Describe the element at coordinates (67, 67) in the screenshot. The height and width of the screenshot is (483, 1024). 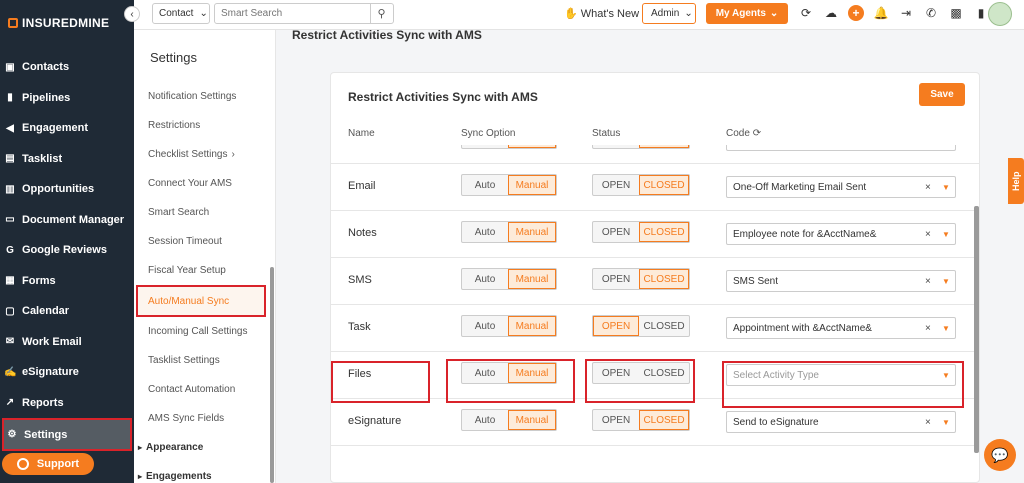
I see `sidebar-item-contacts: ▣ Contacts` at that location.